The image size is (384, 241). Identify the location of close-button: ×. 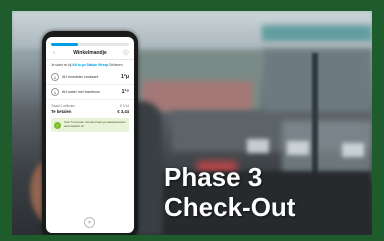
(89, 222).